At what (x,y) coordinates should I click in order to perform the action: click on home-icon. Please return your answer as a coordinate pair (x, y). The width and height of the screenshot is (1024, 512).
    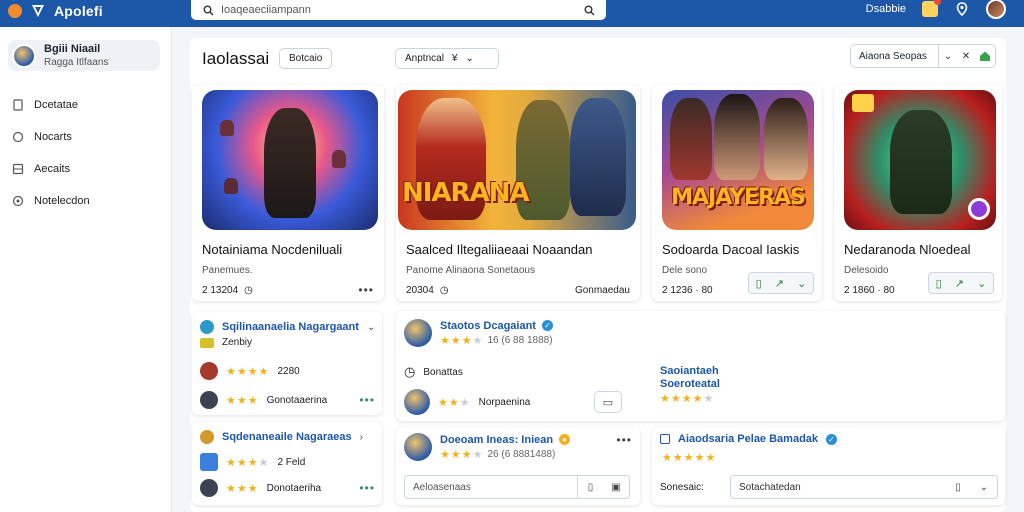
    Looking at the image, I should click on (985, 56).